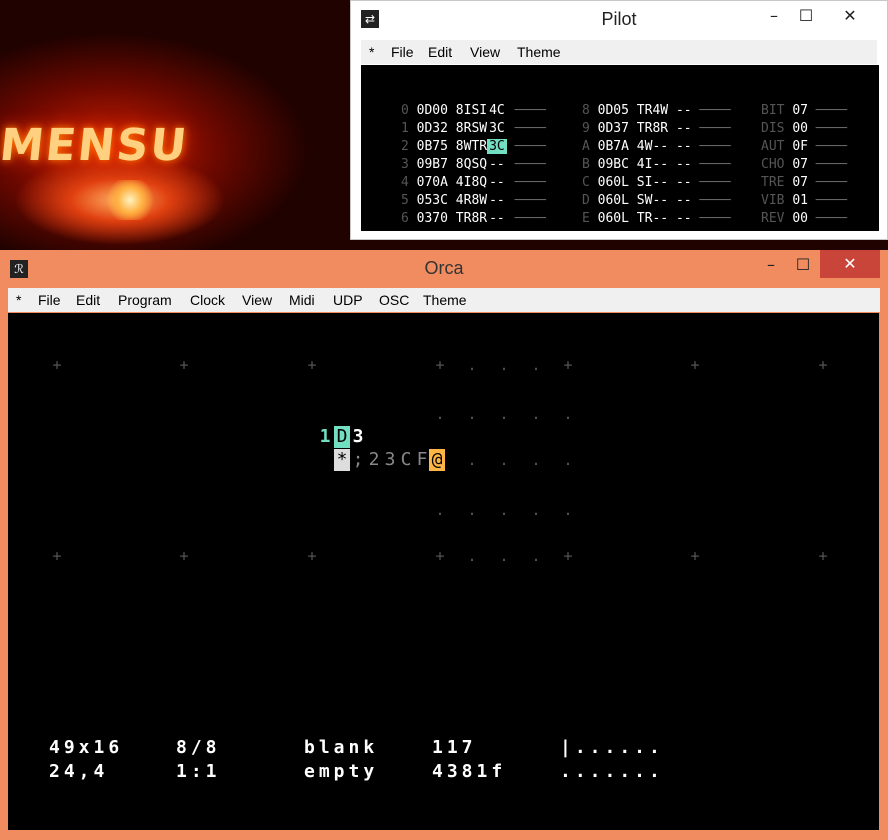 The height and width of the screenshot is (840, 888). What do you see at coordinates (342, 437) in the screenshot?
I see `grid-cell: D` at bounding box center [342, 437].